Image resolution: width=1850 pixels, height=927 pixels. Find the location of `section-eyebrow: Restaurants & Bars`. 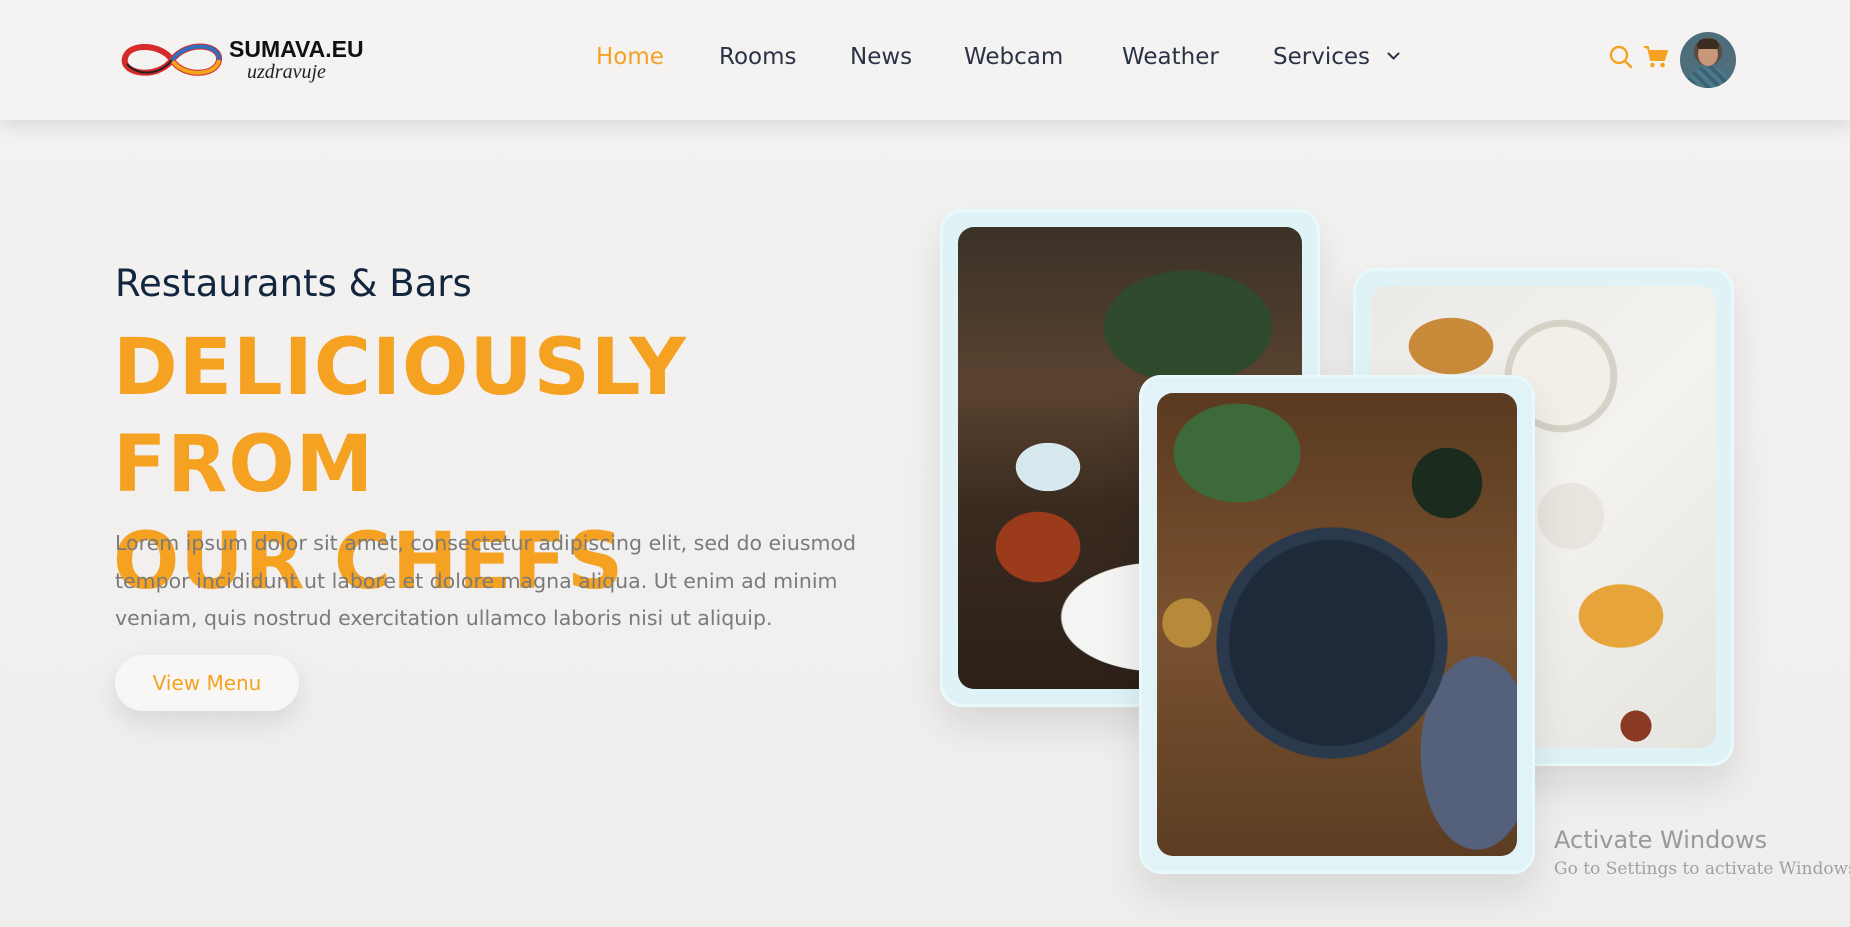

section-eyebrow: Restaurants & Bars is located at coordinates (293, 283).